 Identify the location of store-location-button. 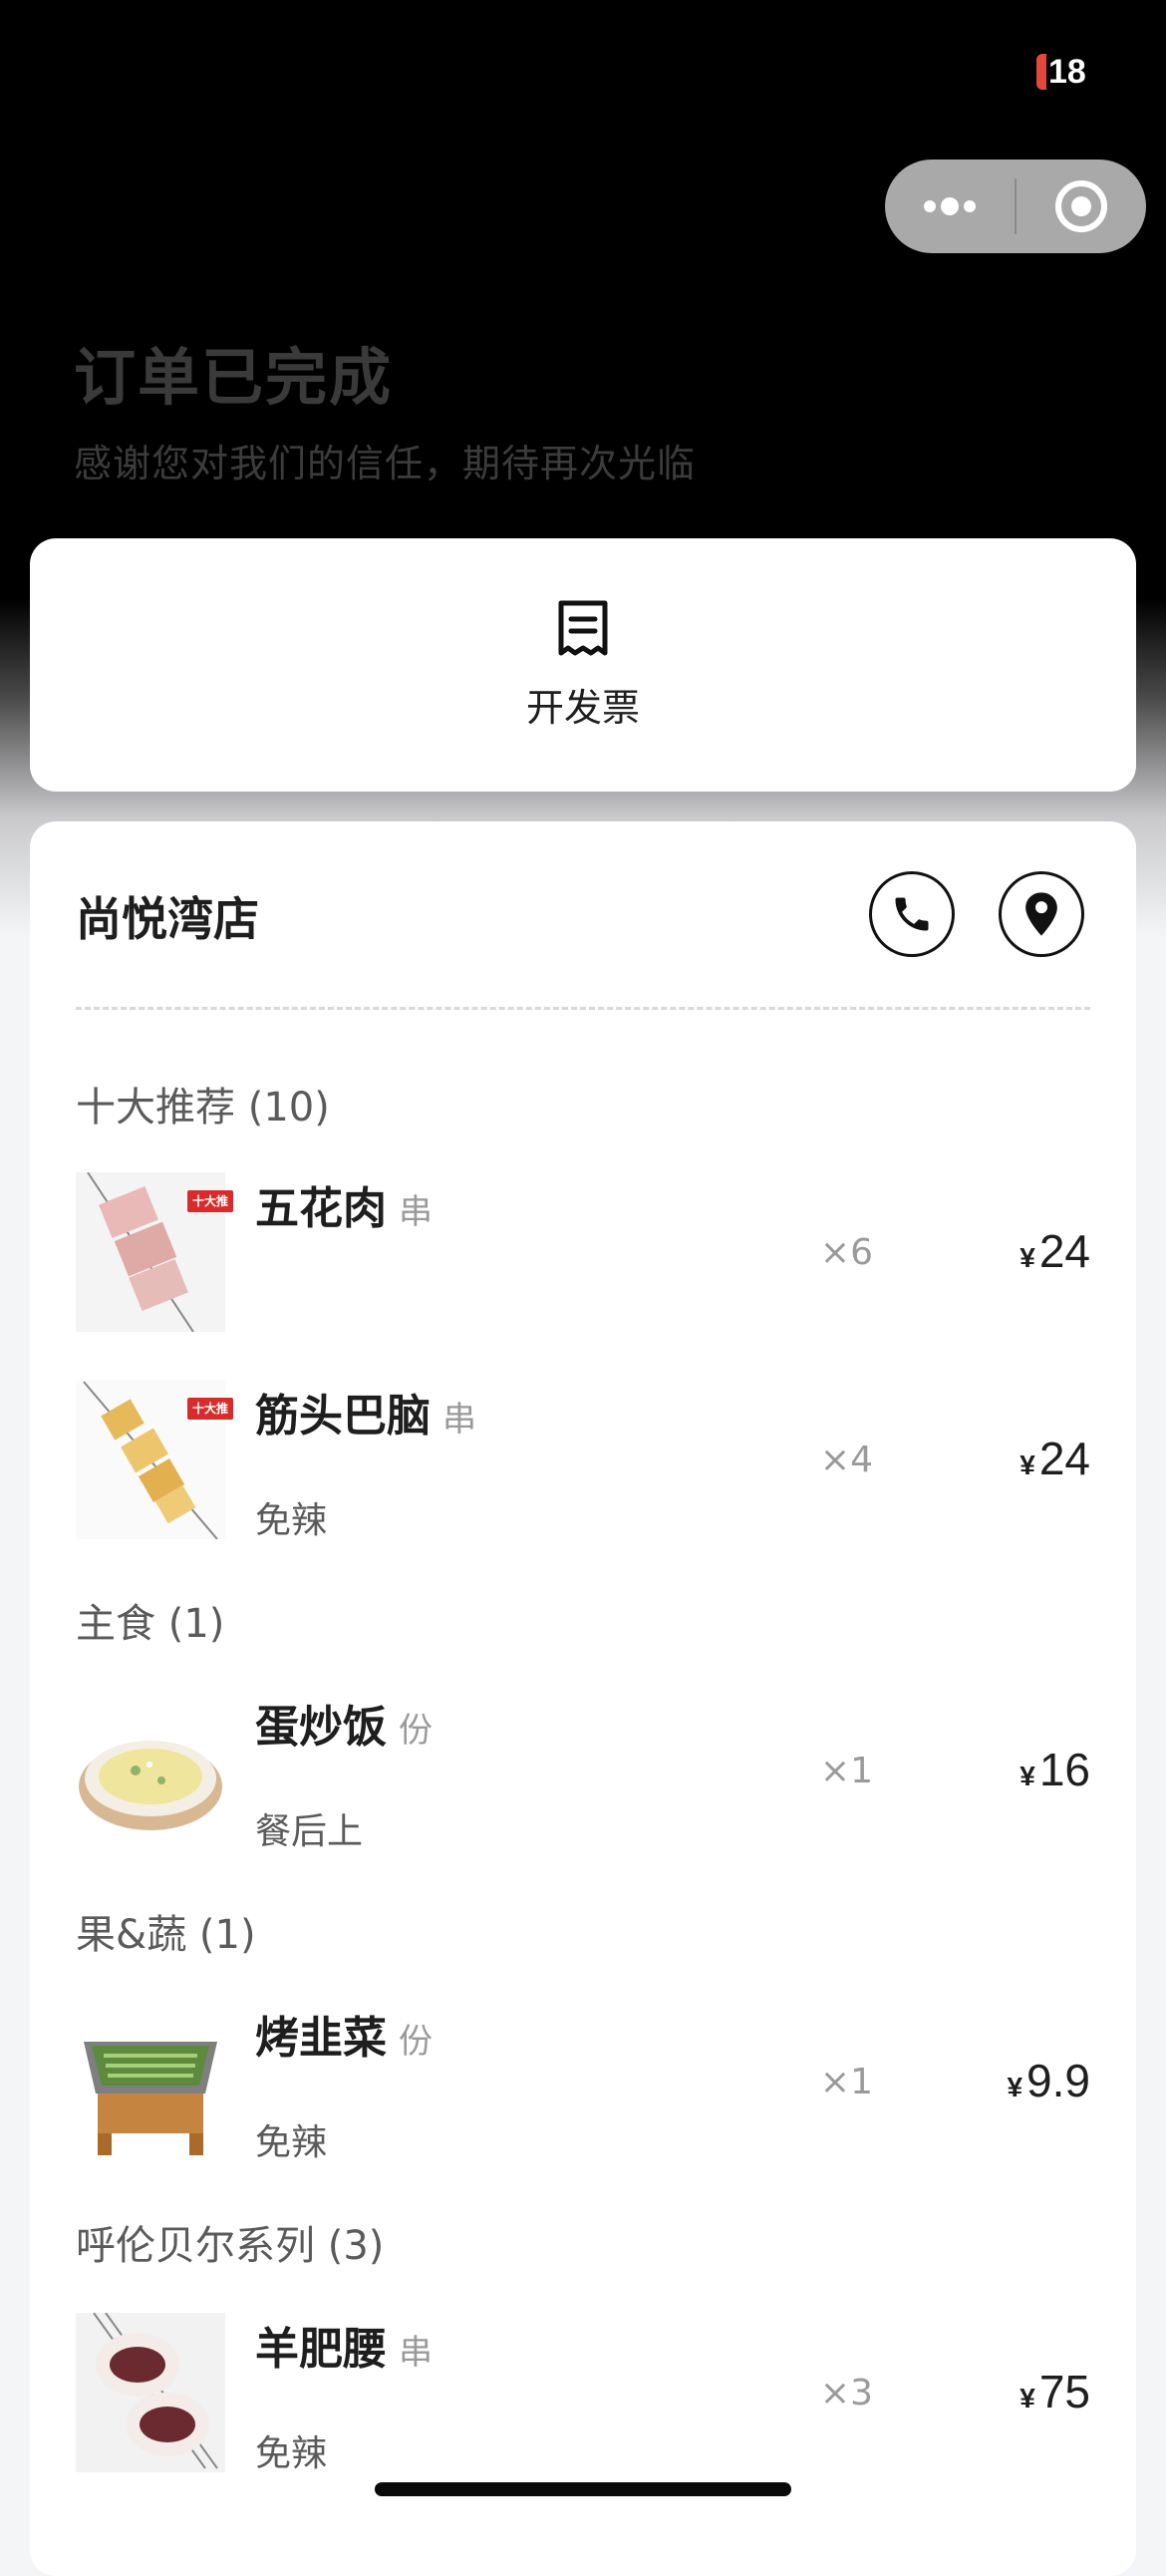
(1041, 914).